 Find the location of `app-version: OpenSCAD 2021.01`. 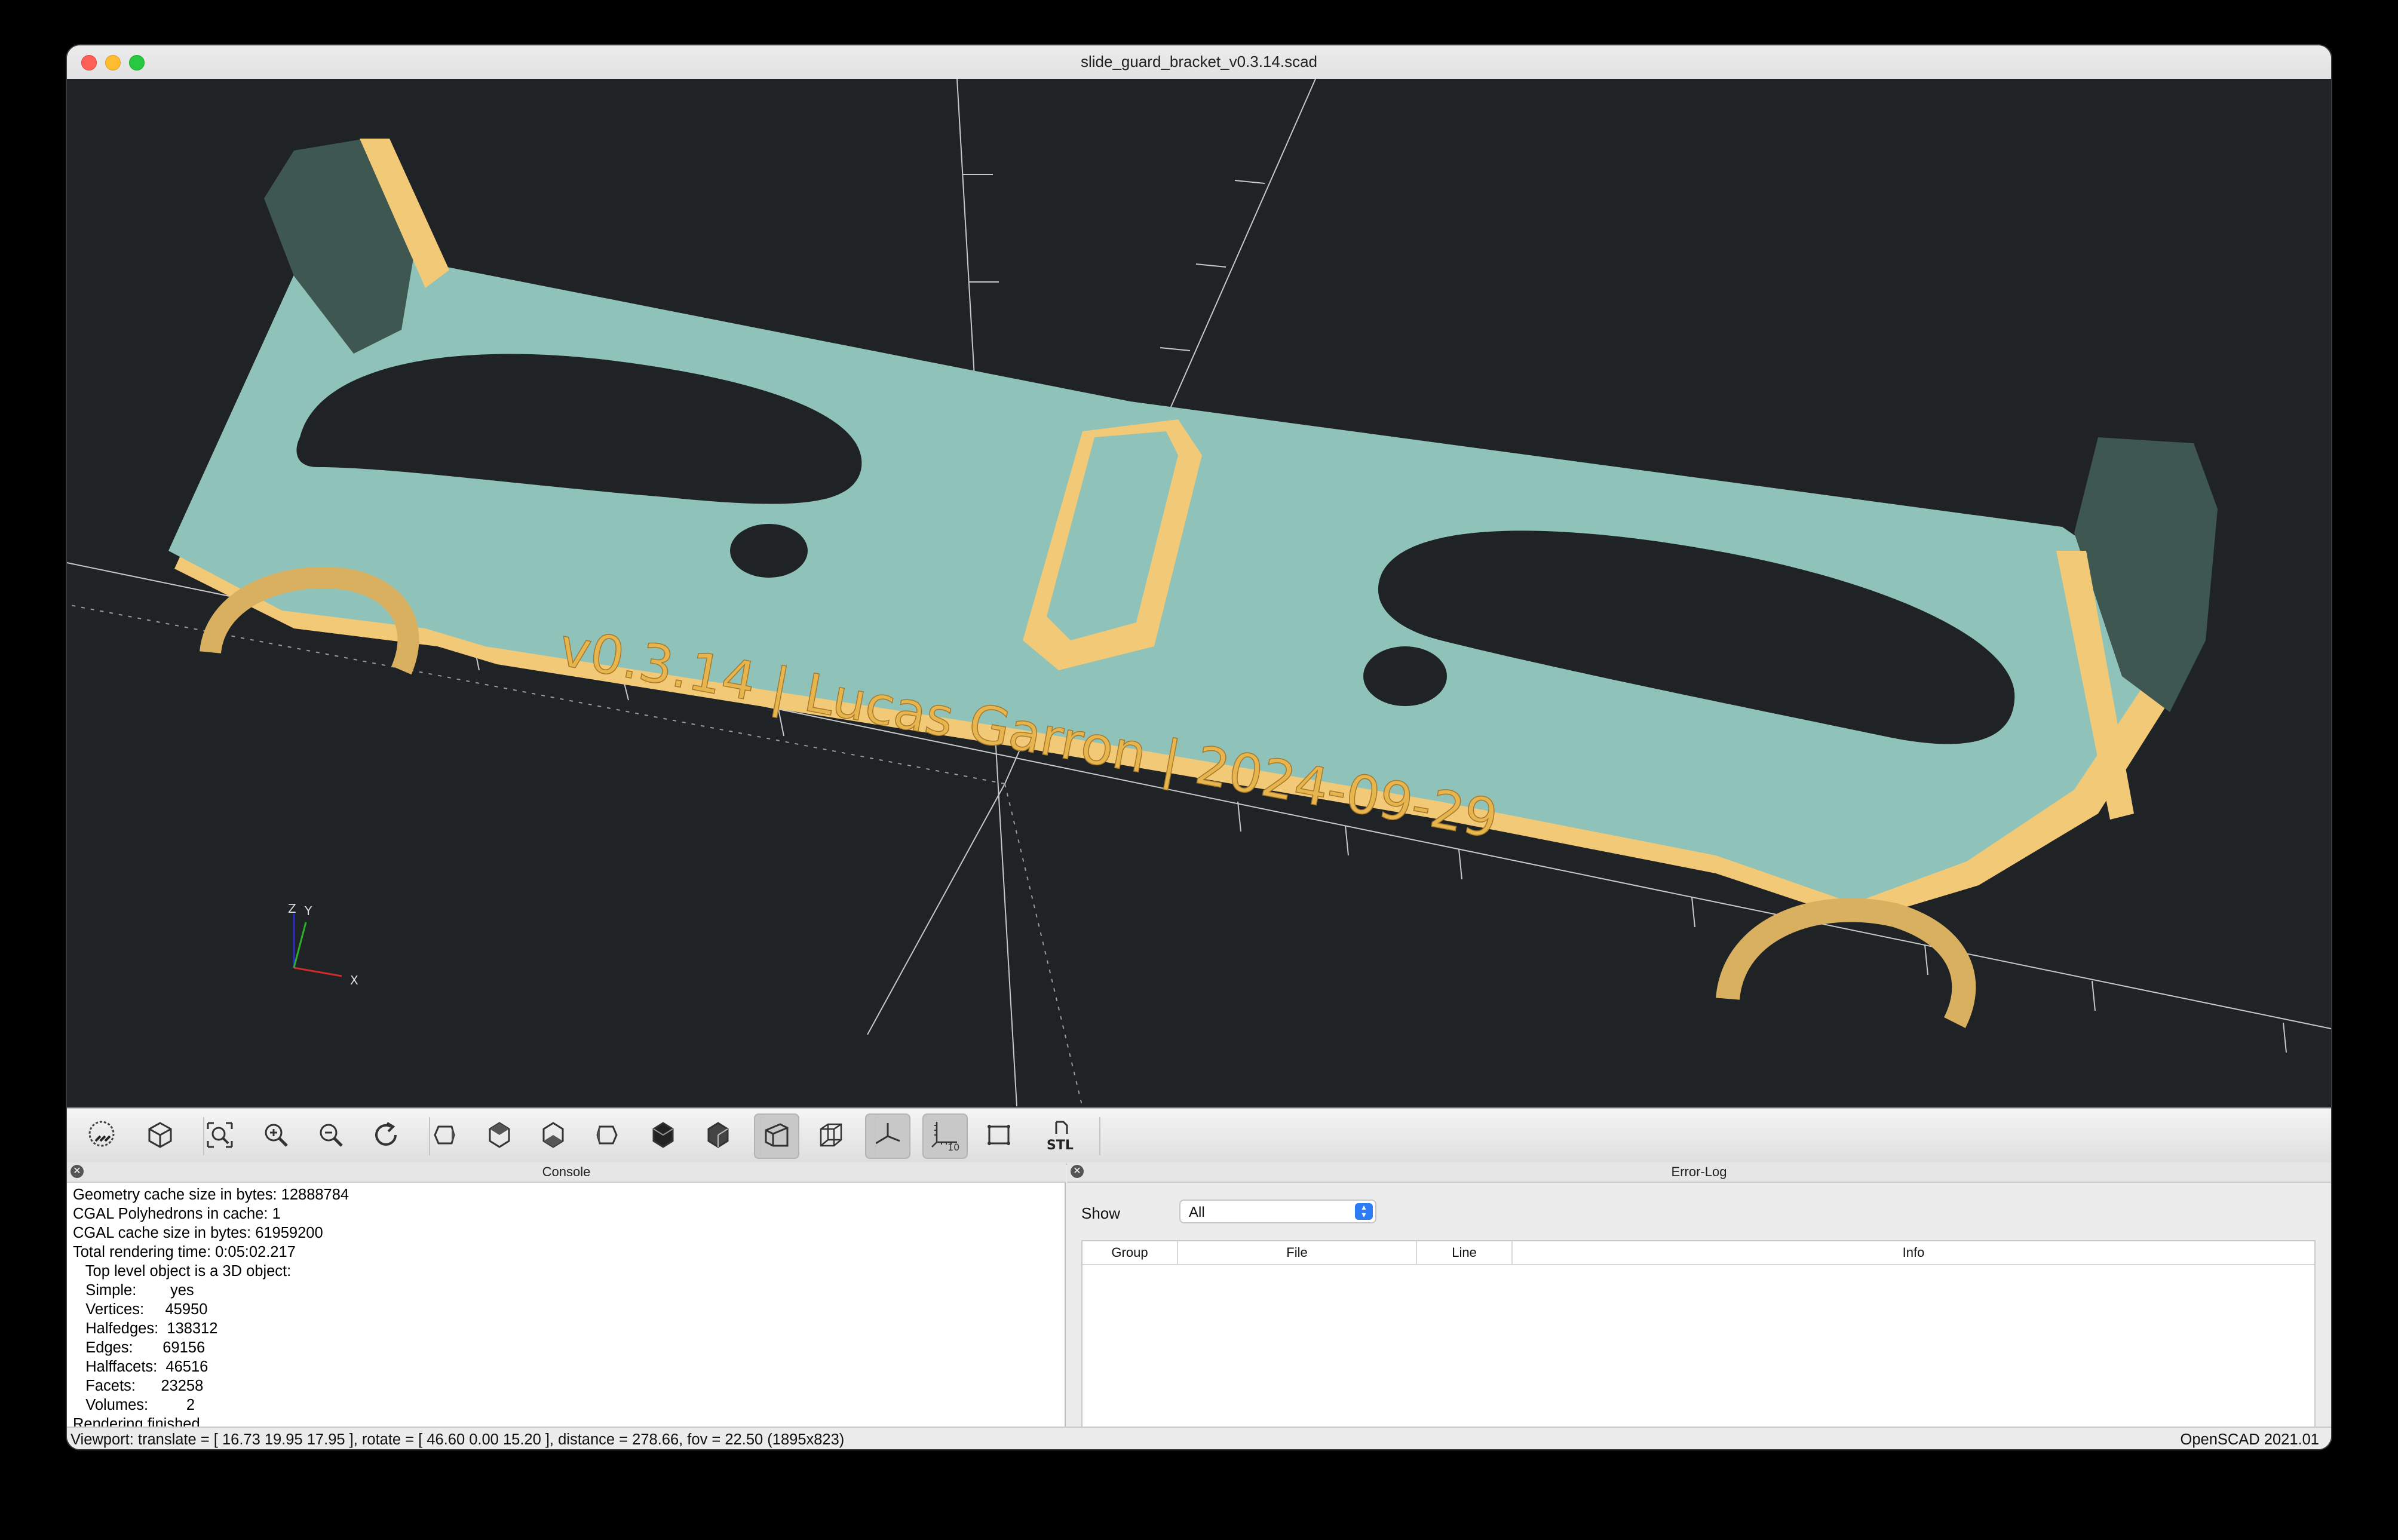

app-version: OpenSCAD 2021.01 is located at coordinates (2250, 1439).